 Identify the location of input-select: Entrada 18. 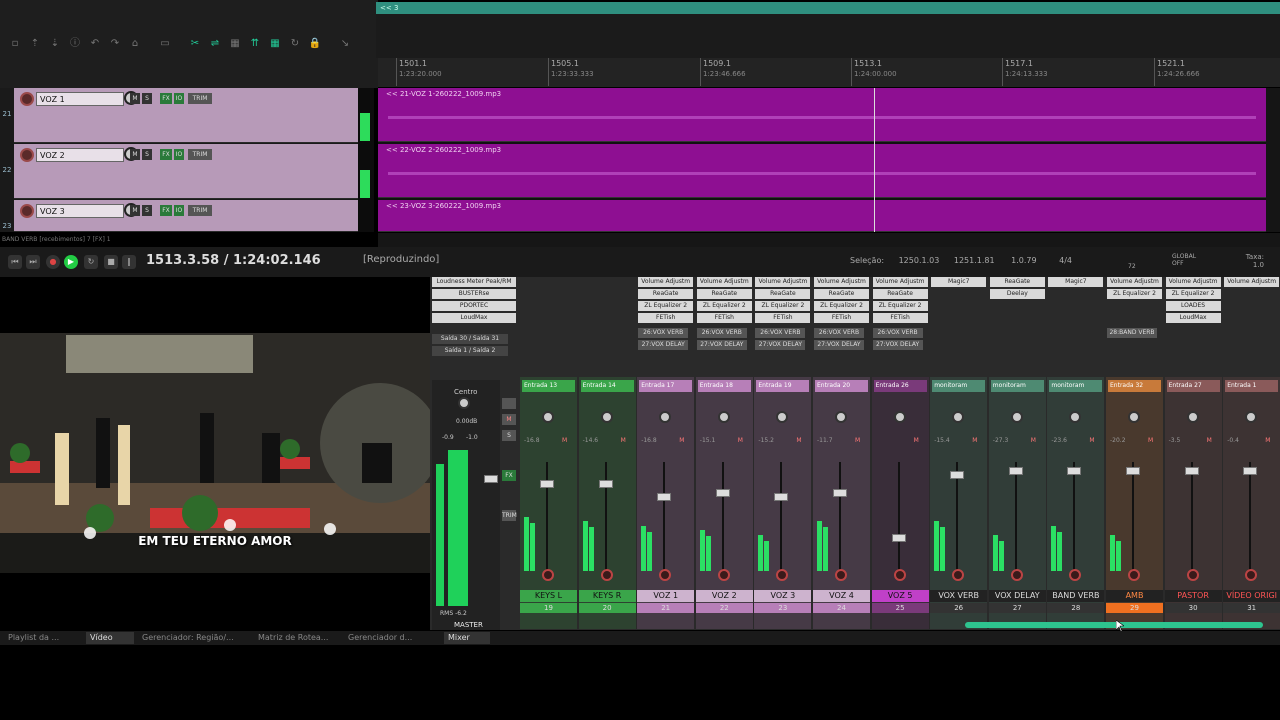
(724, 386).